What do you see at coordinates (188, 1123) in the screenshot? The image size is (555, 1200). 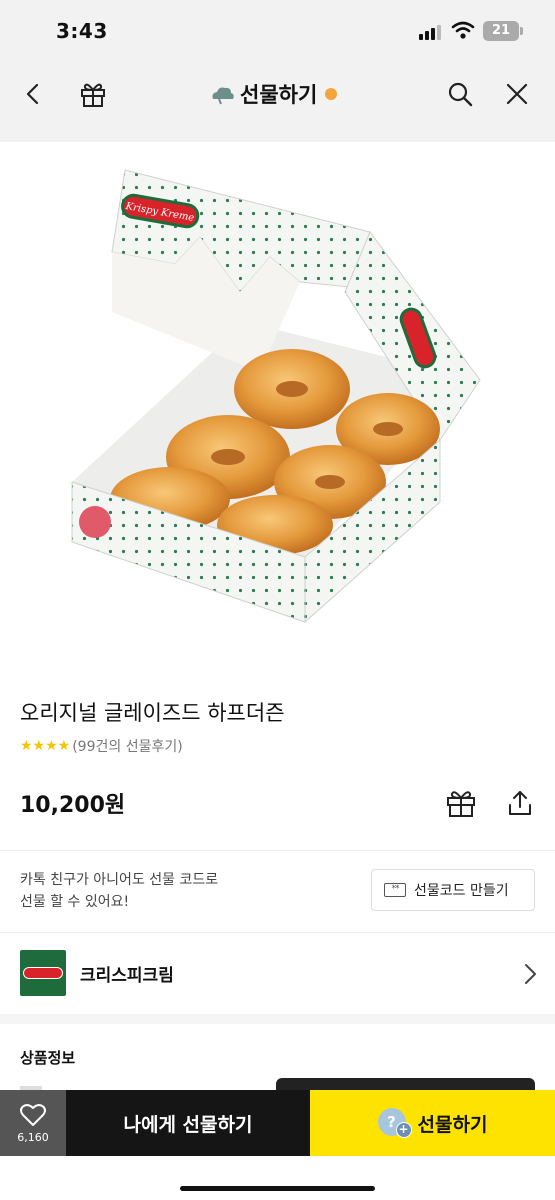 I see `gift-to-me-button: 나에게 선물하기` at bounding box center [188, 1123].